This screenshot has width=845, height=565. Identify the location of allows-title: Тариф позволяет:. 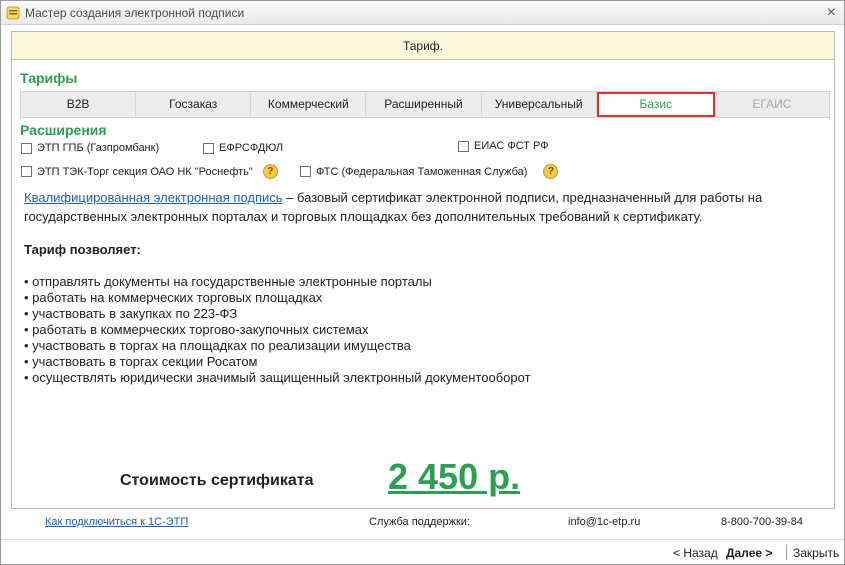
(82, 249).